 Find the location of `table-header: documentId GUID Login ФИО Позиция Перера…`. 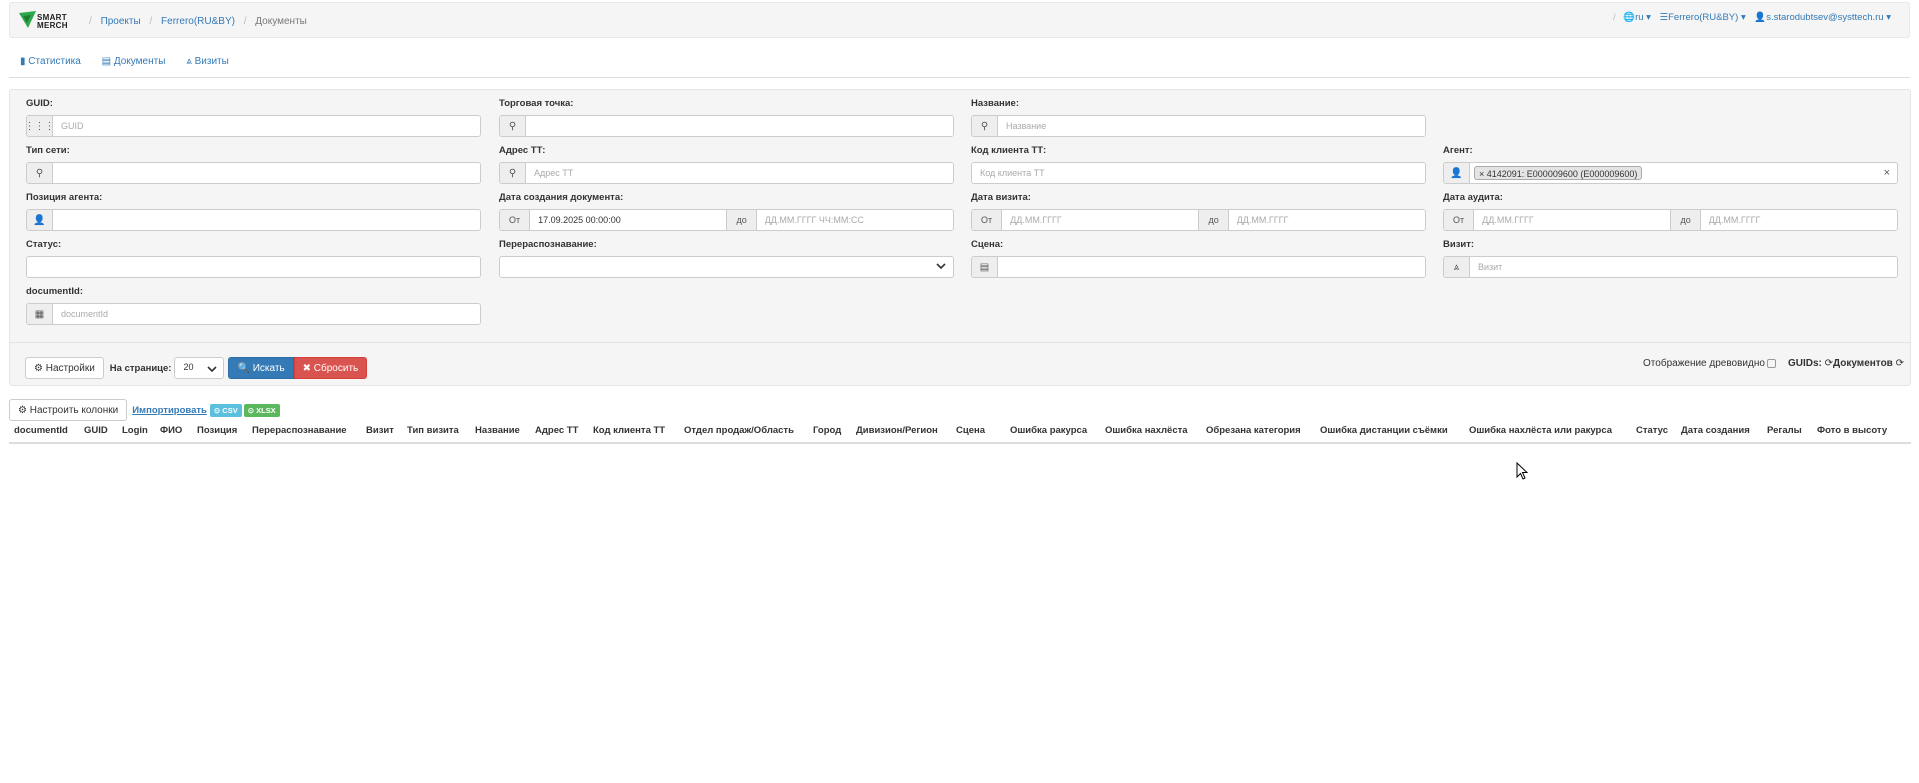

table-header: documentId GUID Login ФИО Позиция Перера… is located at coordinates (960, 431).